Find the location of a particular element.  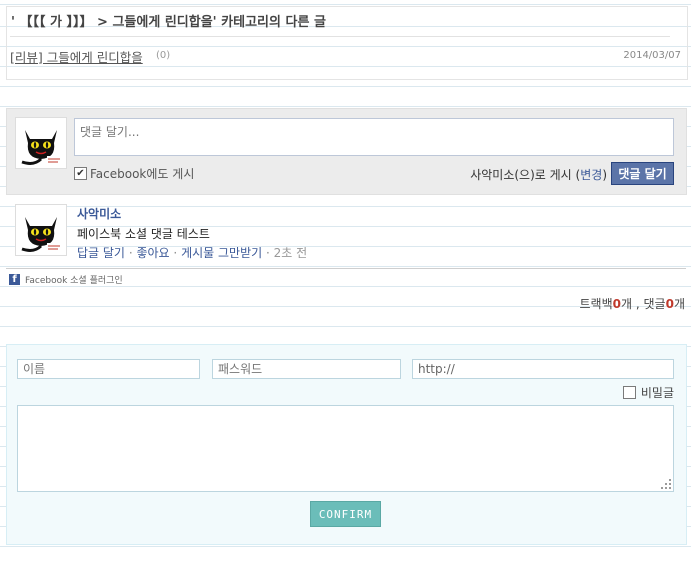

resize-grip-icon is located at coordinates (666, 484).